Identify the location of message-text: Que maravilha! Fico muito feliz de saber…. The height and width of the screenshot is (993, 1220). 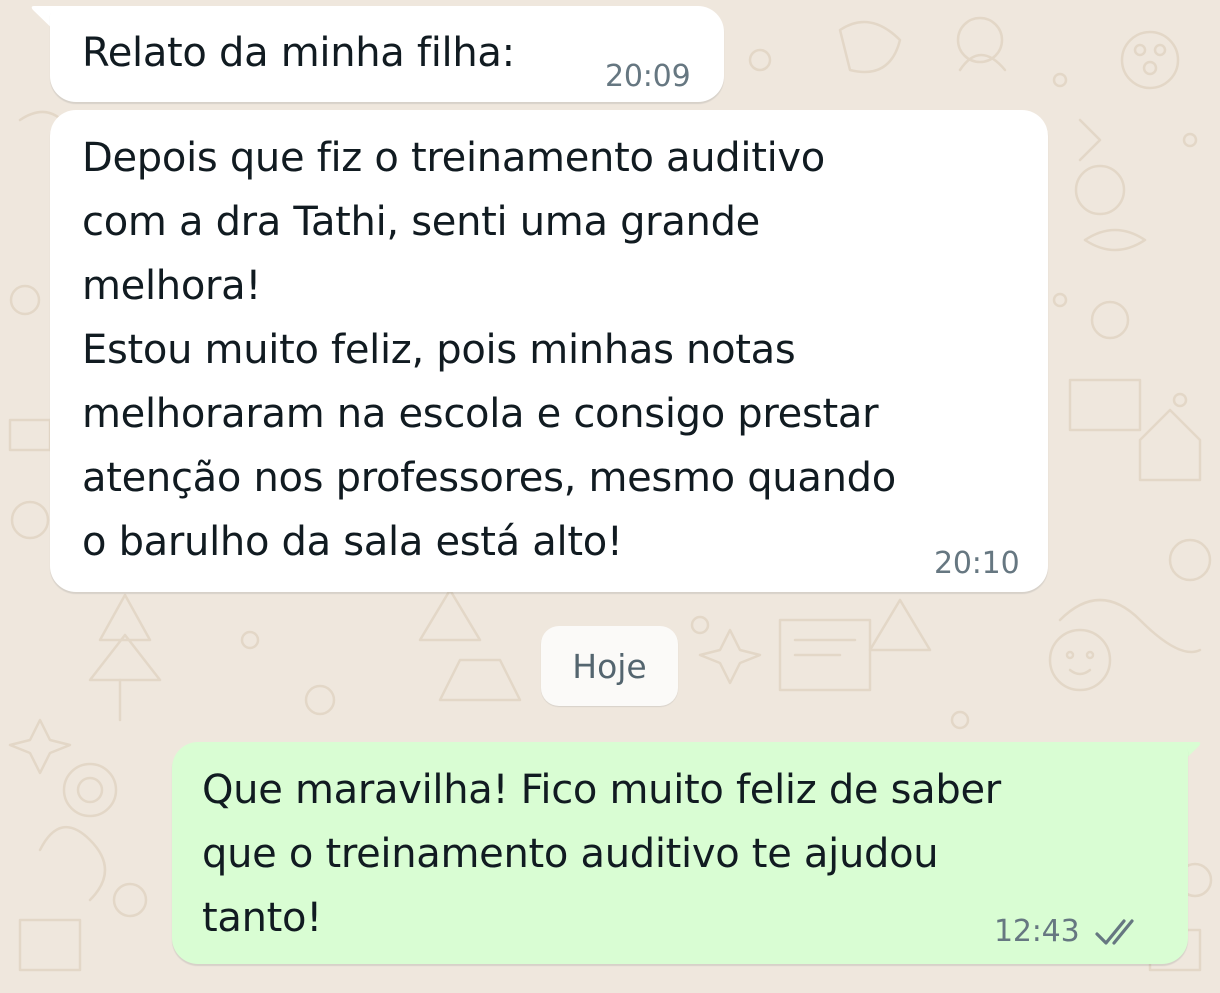
(601, 854).